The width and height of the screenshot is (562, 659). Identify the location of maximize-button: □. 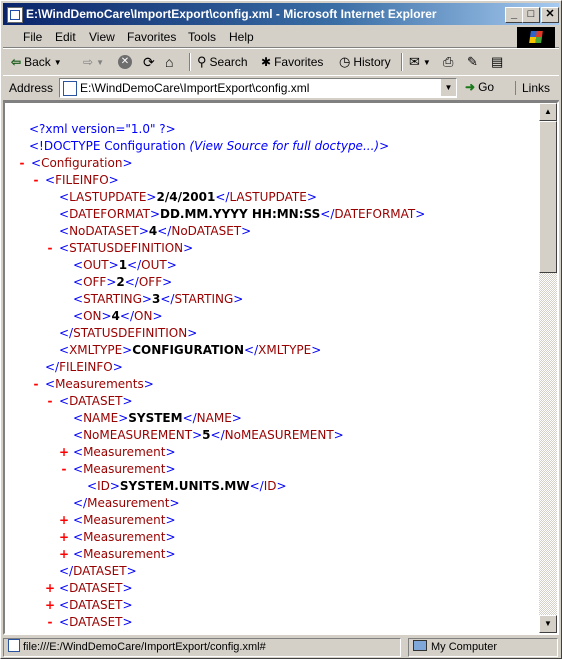
(531, 15).